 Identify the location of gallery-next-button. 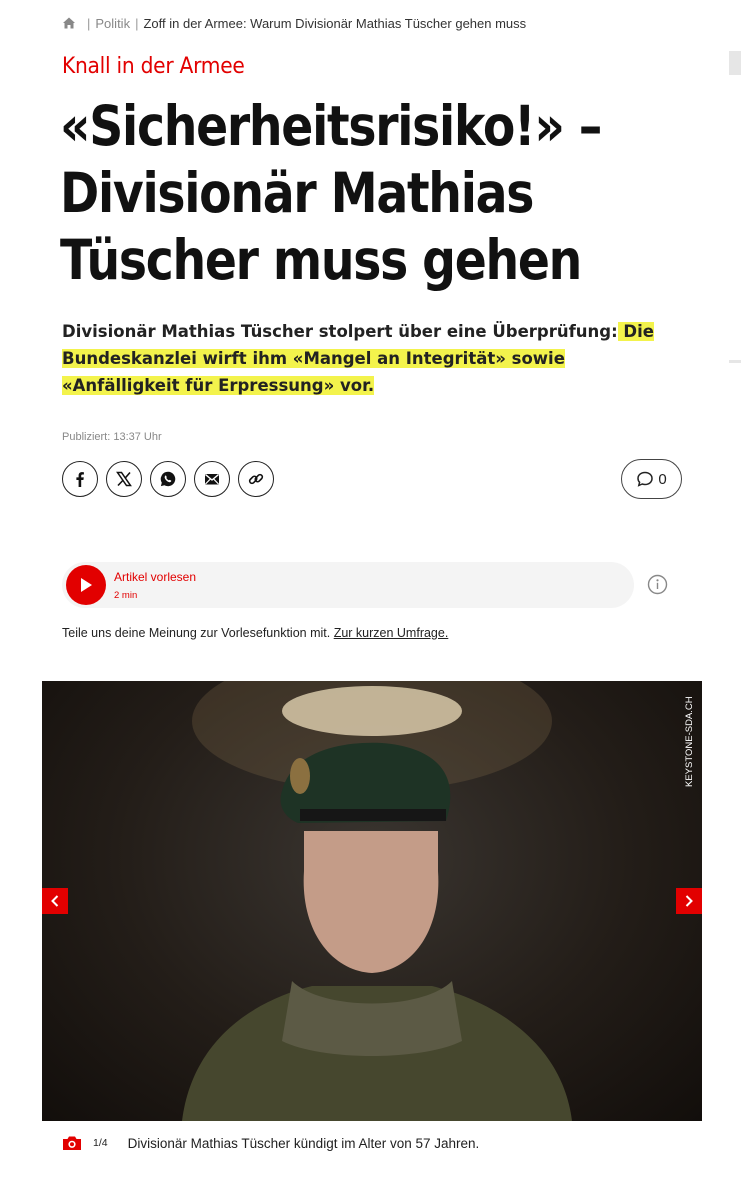
(689, 901).